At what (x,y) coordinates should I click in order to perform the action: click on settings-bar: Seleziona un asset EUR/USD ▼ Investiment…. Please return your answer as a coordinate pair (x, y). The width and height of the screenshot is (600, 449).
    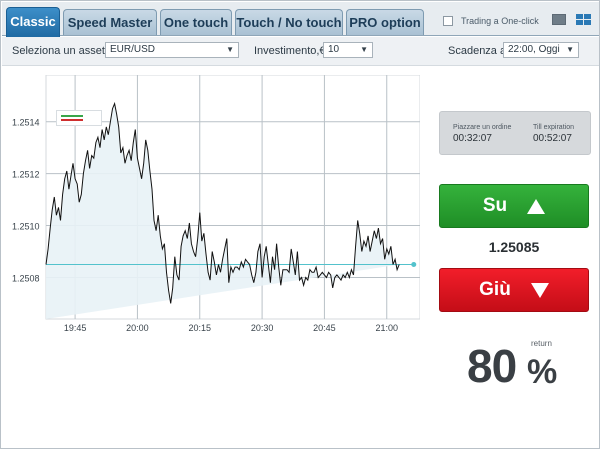
    Looking at the image, I should click on (300, 51).